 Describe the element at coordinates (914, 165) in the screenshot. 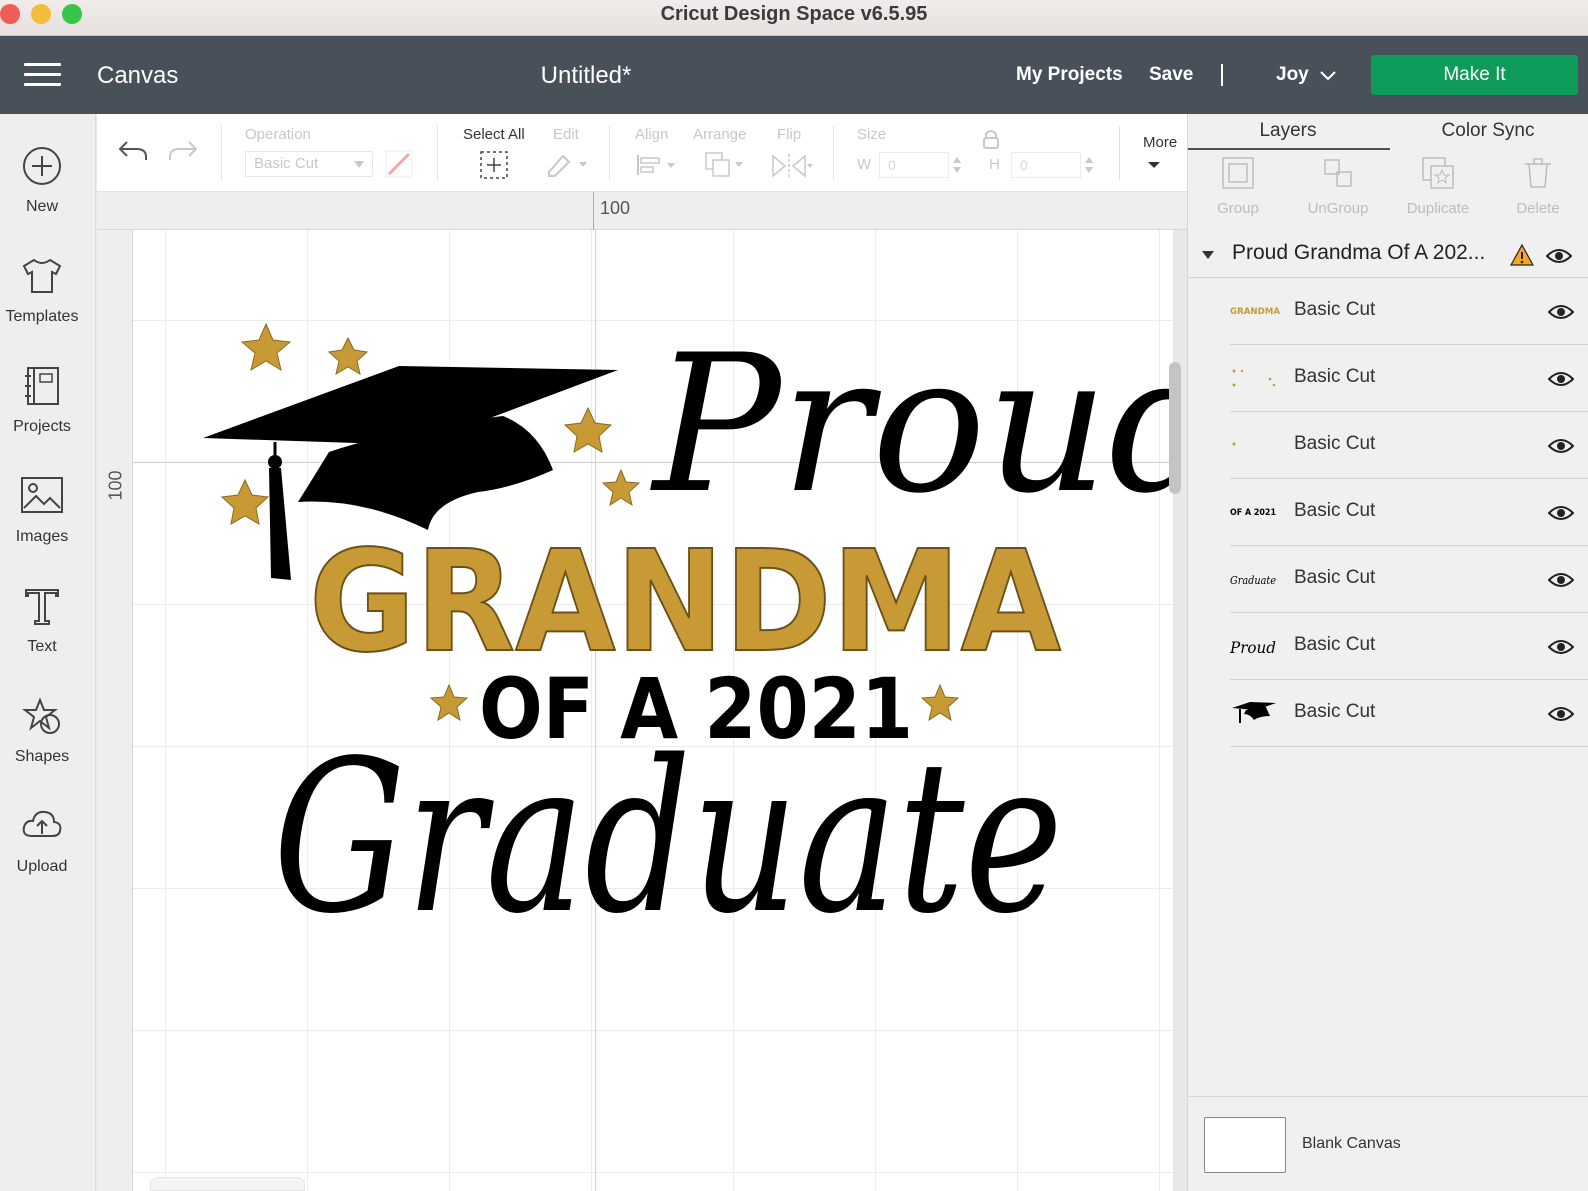

I see `width-input: 0` at that location.